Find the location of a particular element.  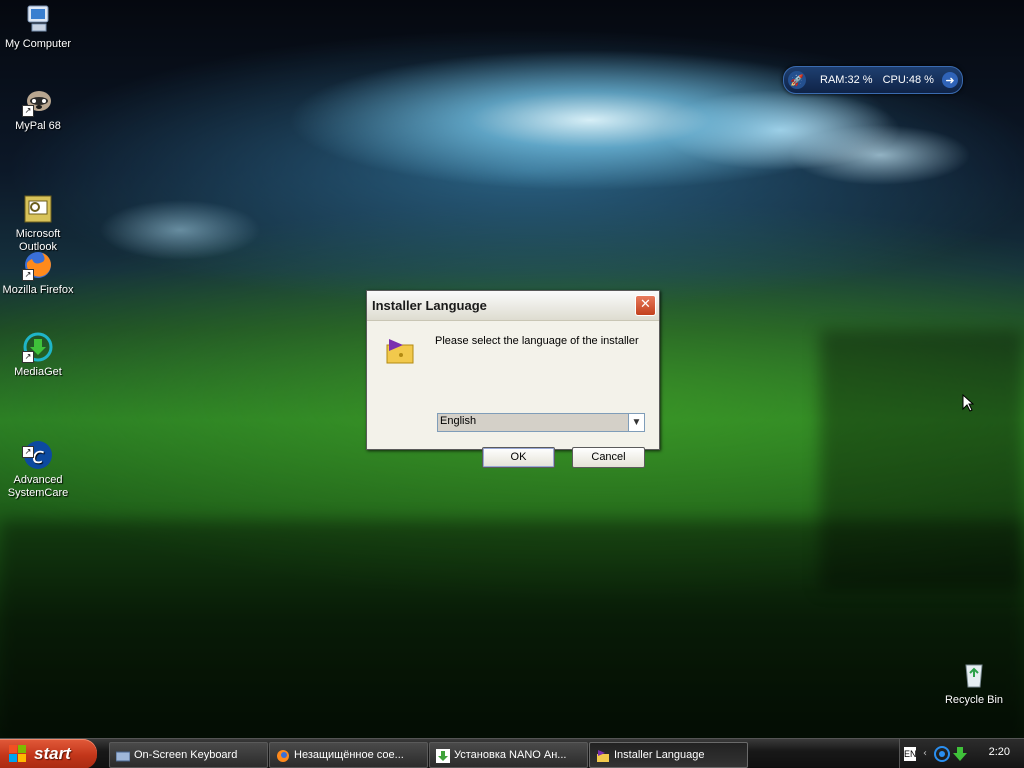

mediaget-tray-icon is located at coordinates (960, 755).